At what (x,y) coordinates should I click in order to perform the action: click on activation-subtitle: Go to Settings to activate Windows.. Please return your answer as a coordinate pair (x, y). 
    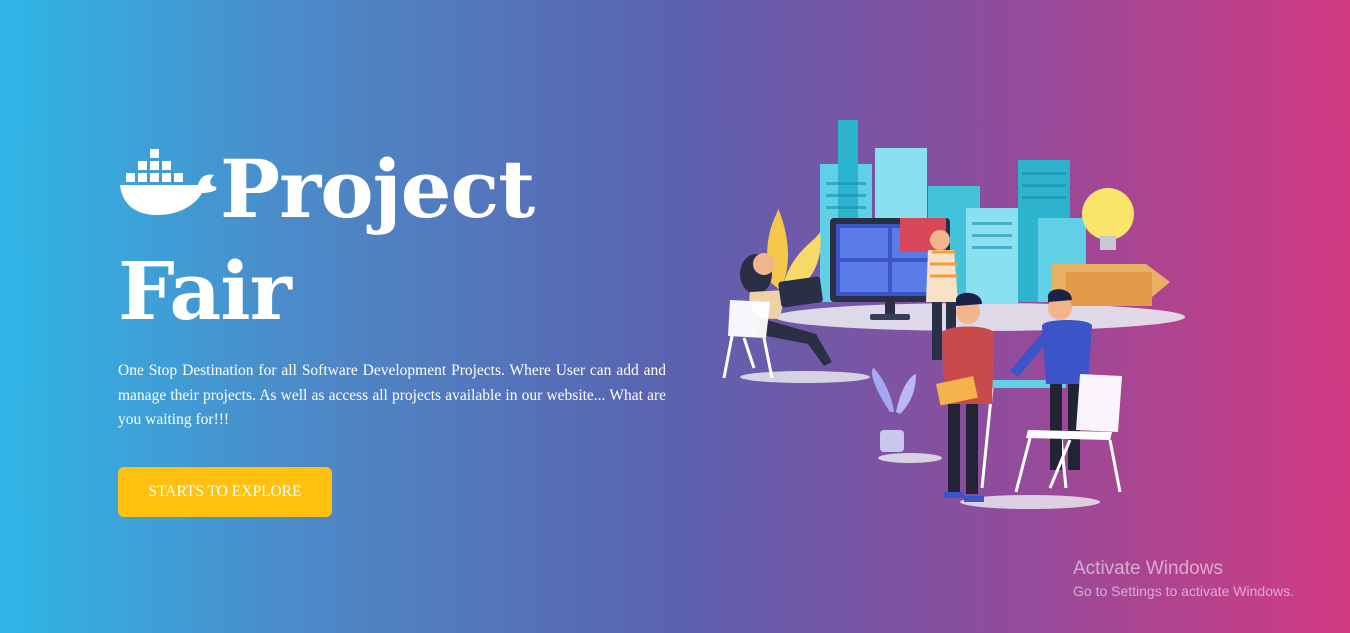
    Looking at the image, I should click on (1183, 591).